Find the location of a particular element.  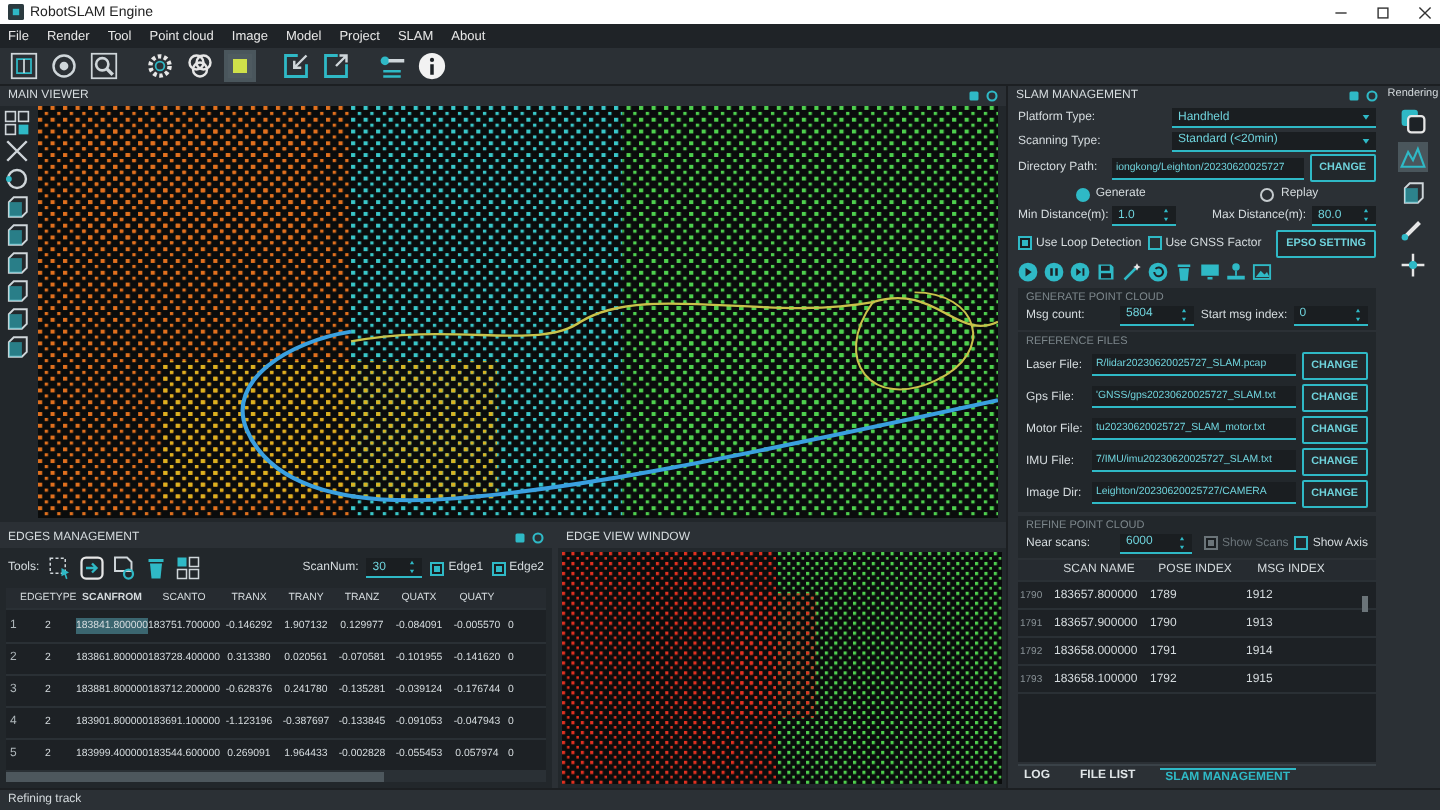

select-icon is located at coordinates (59, 568).